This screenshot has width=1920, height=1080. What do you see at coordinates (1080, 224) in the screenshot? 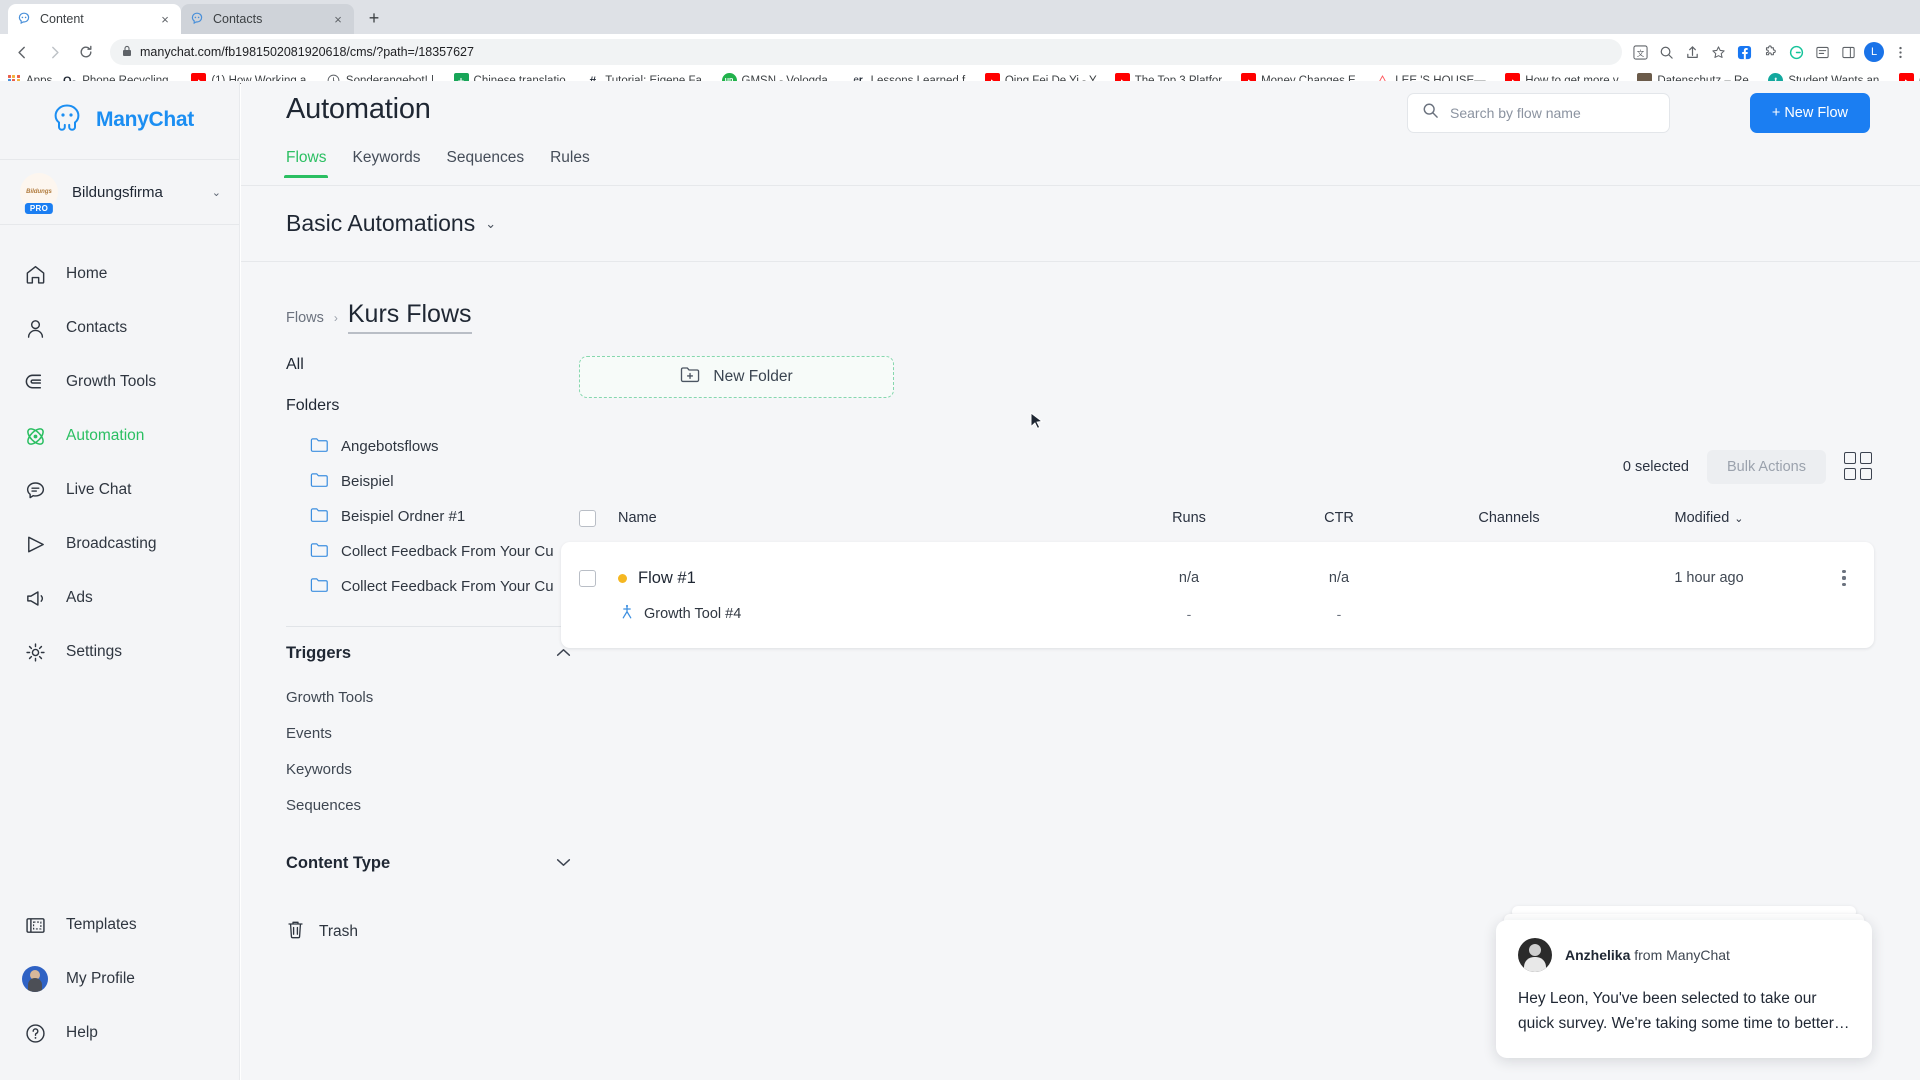
I see `section-selector: Basic Automations ⌄` at bounding box center [1080, 224].